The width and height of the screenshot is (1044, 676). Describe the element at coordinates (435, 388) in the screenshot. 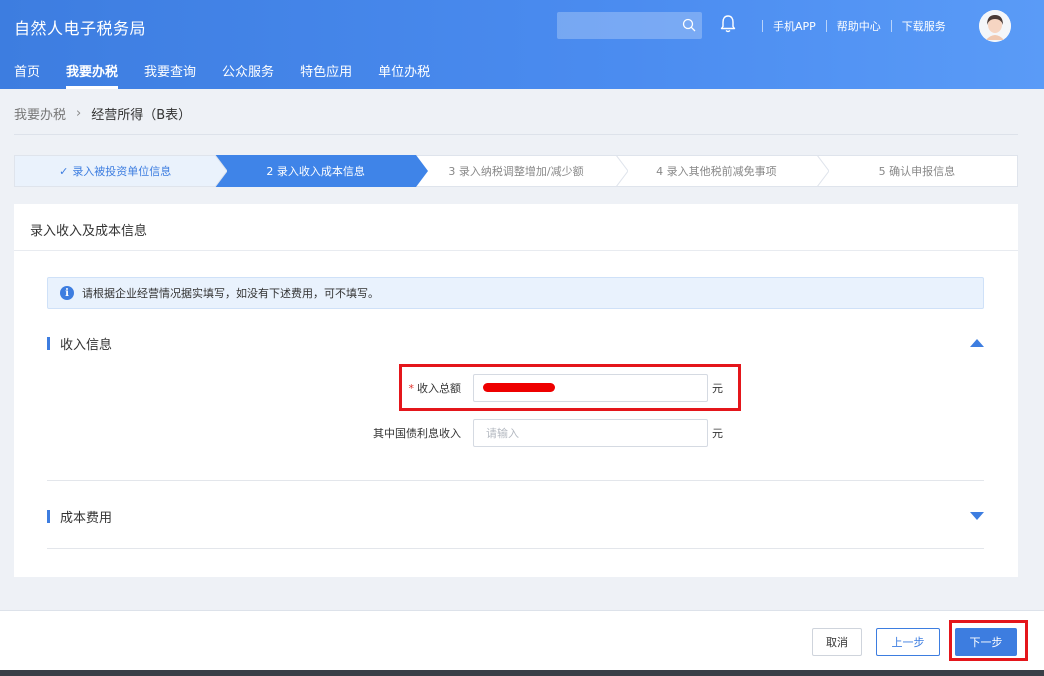

I see `total-income-label: * 收入总额` at that location.